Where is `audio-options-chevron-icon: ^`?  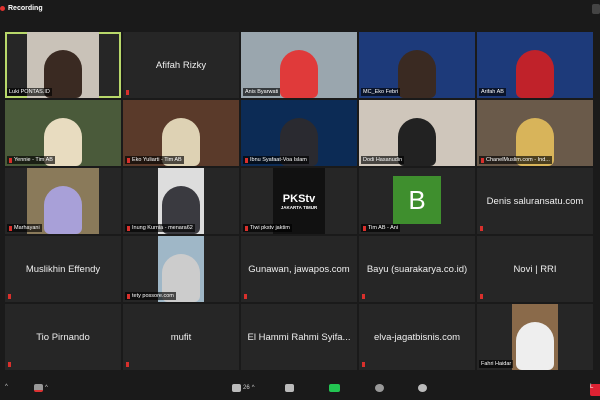
audio-options-chevron-icon: ^ is located at coordinates (6, 387).